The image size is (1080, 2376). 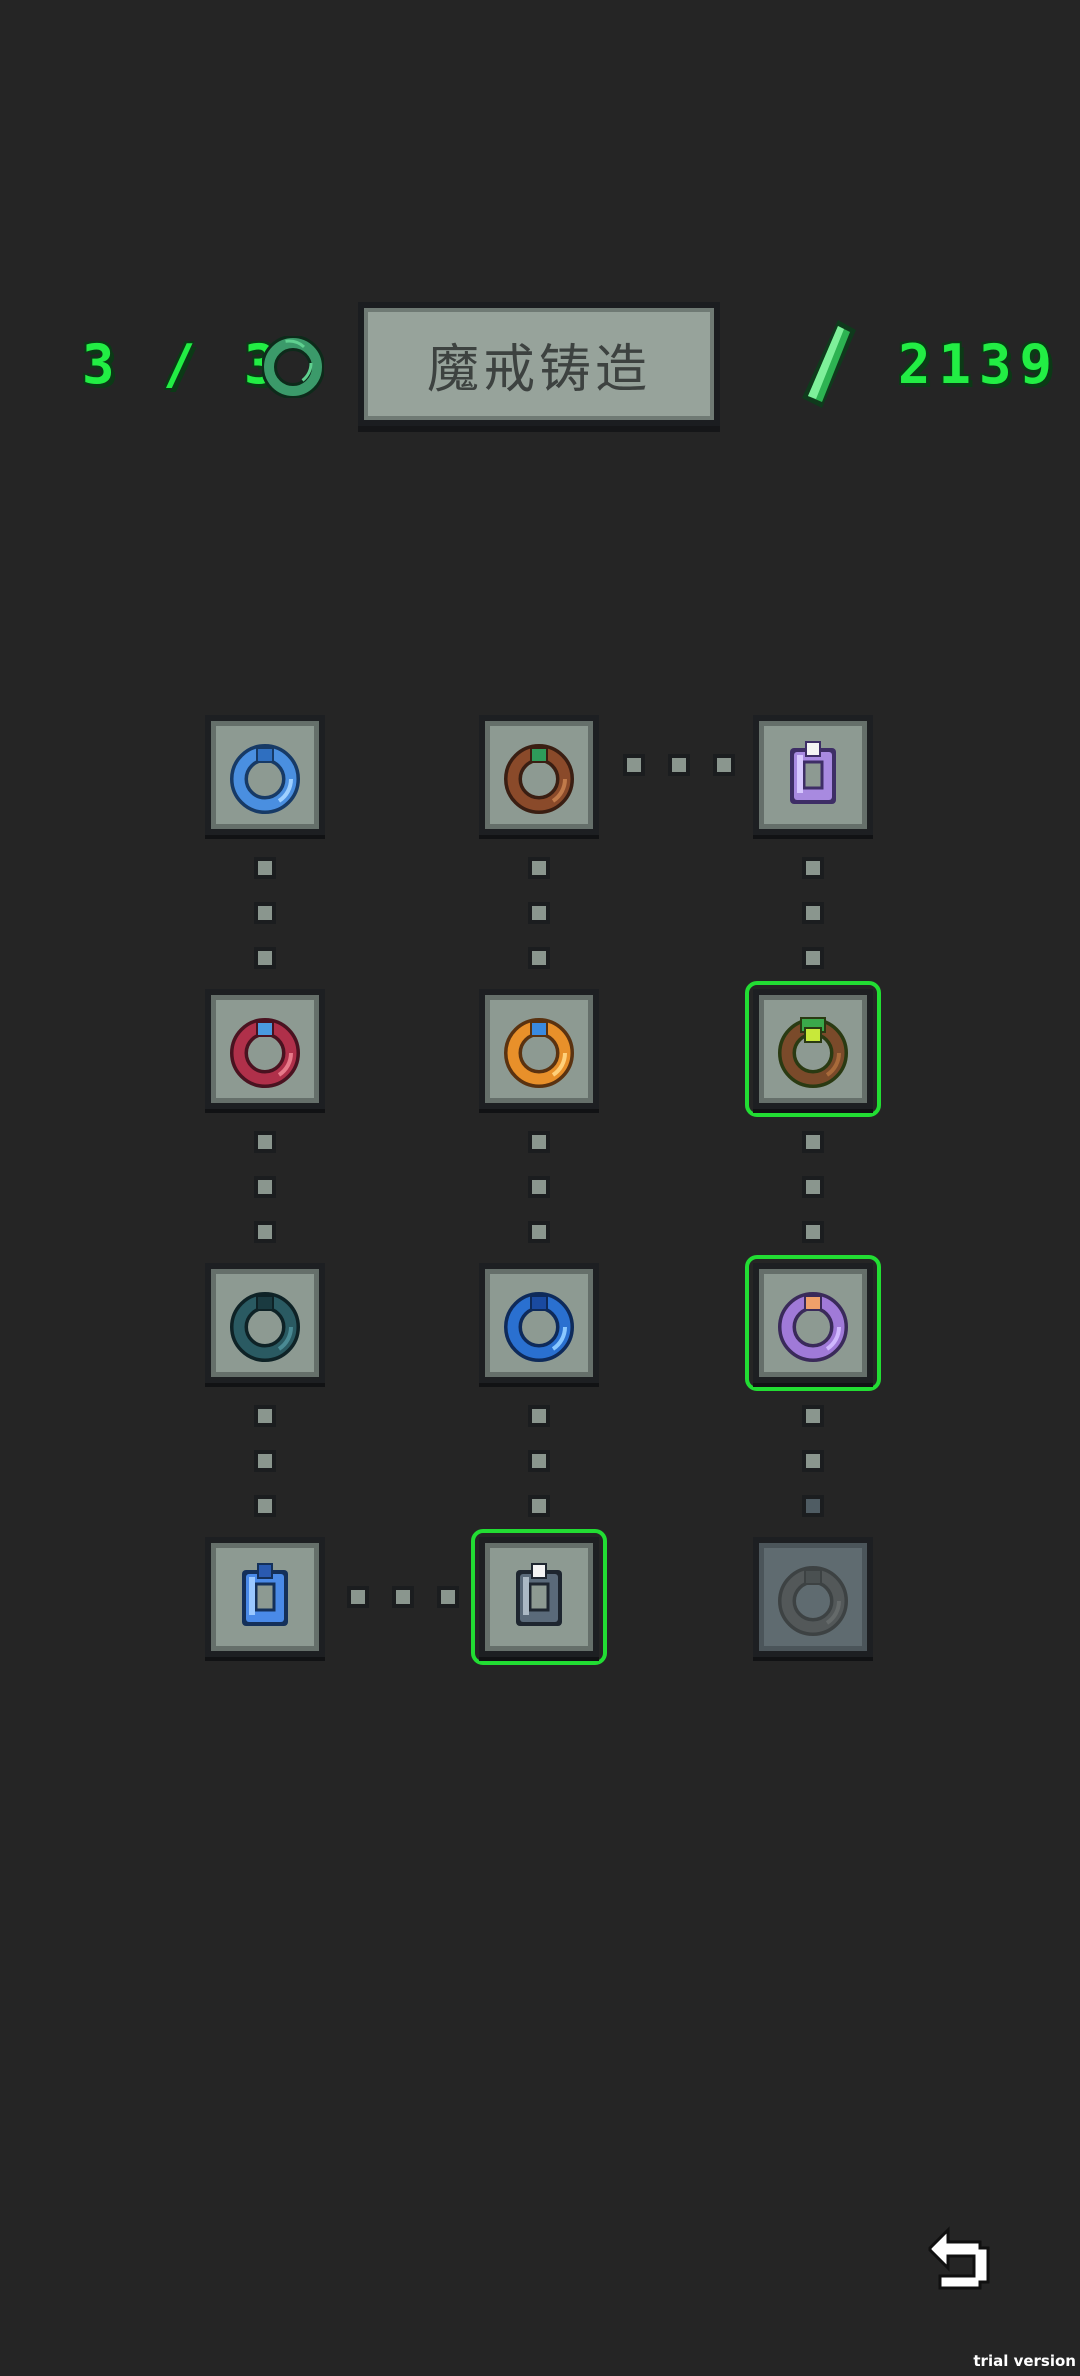 I want to click on ring-node-r2c1, so click(x=265, y=1049).